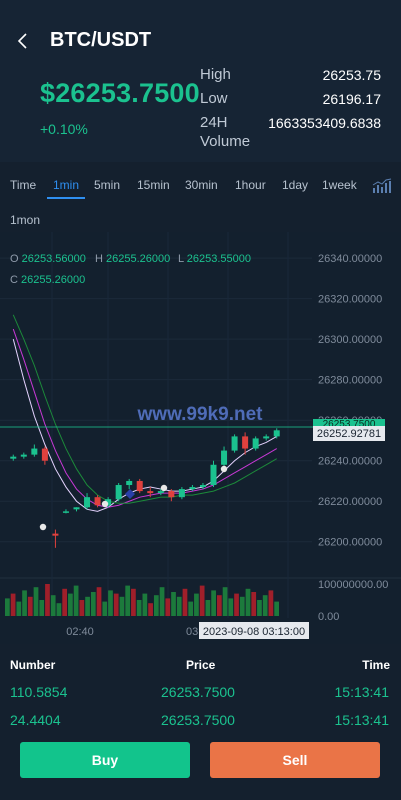 This screenshot has height=800, width=401. What do you see at coordinates (295, 760) in the screenshot?
I see `sell-button: Sell` at bounding box center [295, 760].